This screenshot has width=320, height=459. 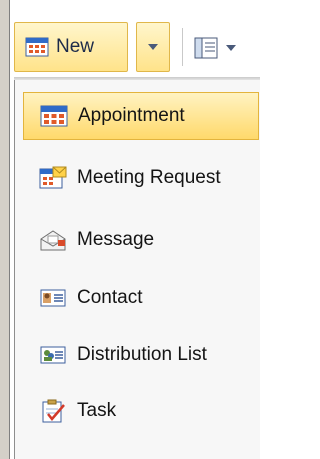 I want to click on new-dropdown-button, so click(x=153, y=47).